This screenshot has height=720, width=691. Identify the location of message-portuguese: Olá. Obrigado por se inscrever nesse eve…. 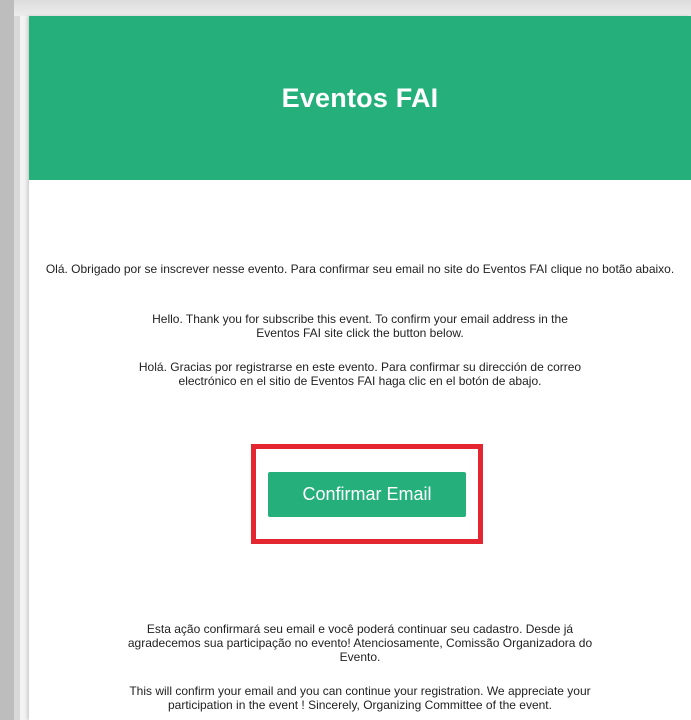
(360, 269).